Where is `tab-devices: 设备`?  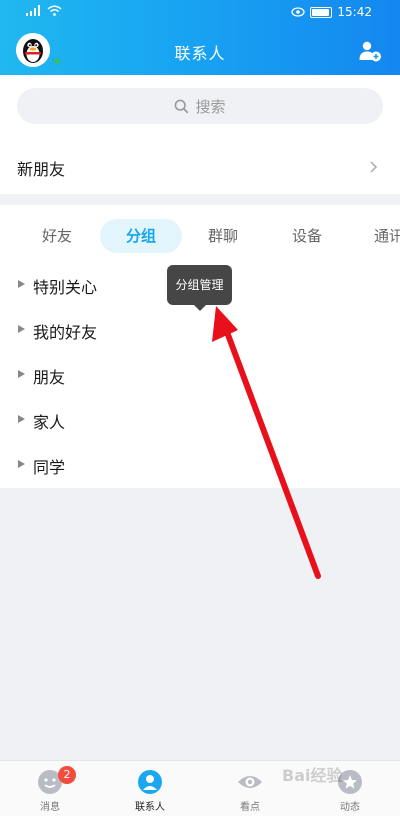 tab-devices: 设备 is located at coordinates (307, 236).